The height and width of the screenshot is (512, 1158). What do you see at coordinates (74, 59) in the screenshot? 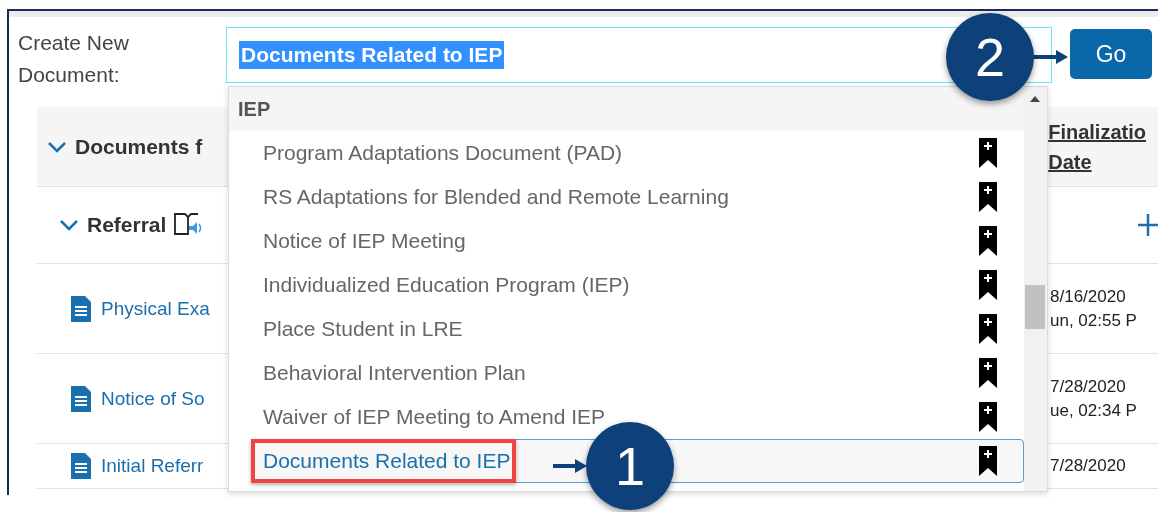
I see `field-label: Create New Document:` at bounding box center [74, 59].